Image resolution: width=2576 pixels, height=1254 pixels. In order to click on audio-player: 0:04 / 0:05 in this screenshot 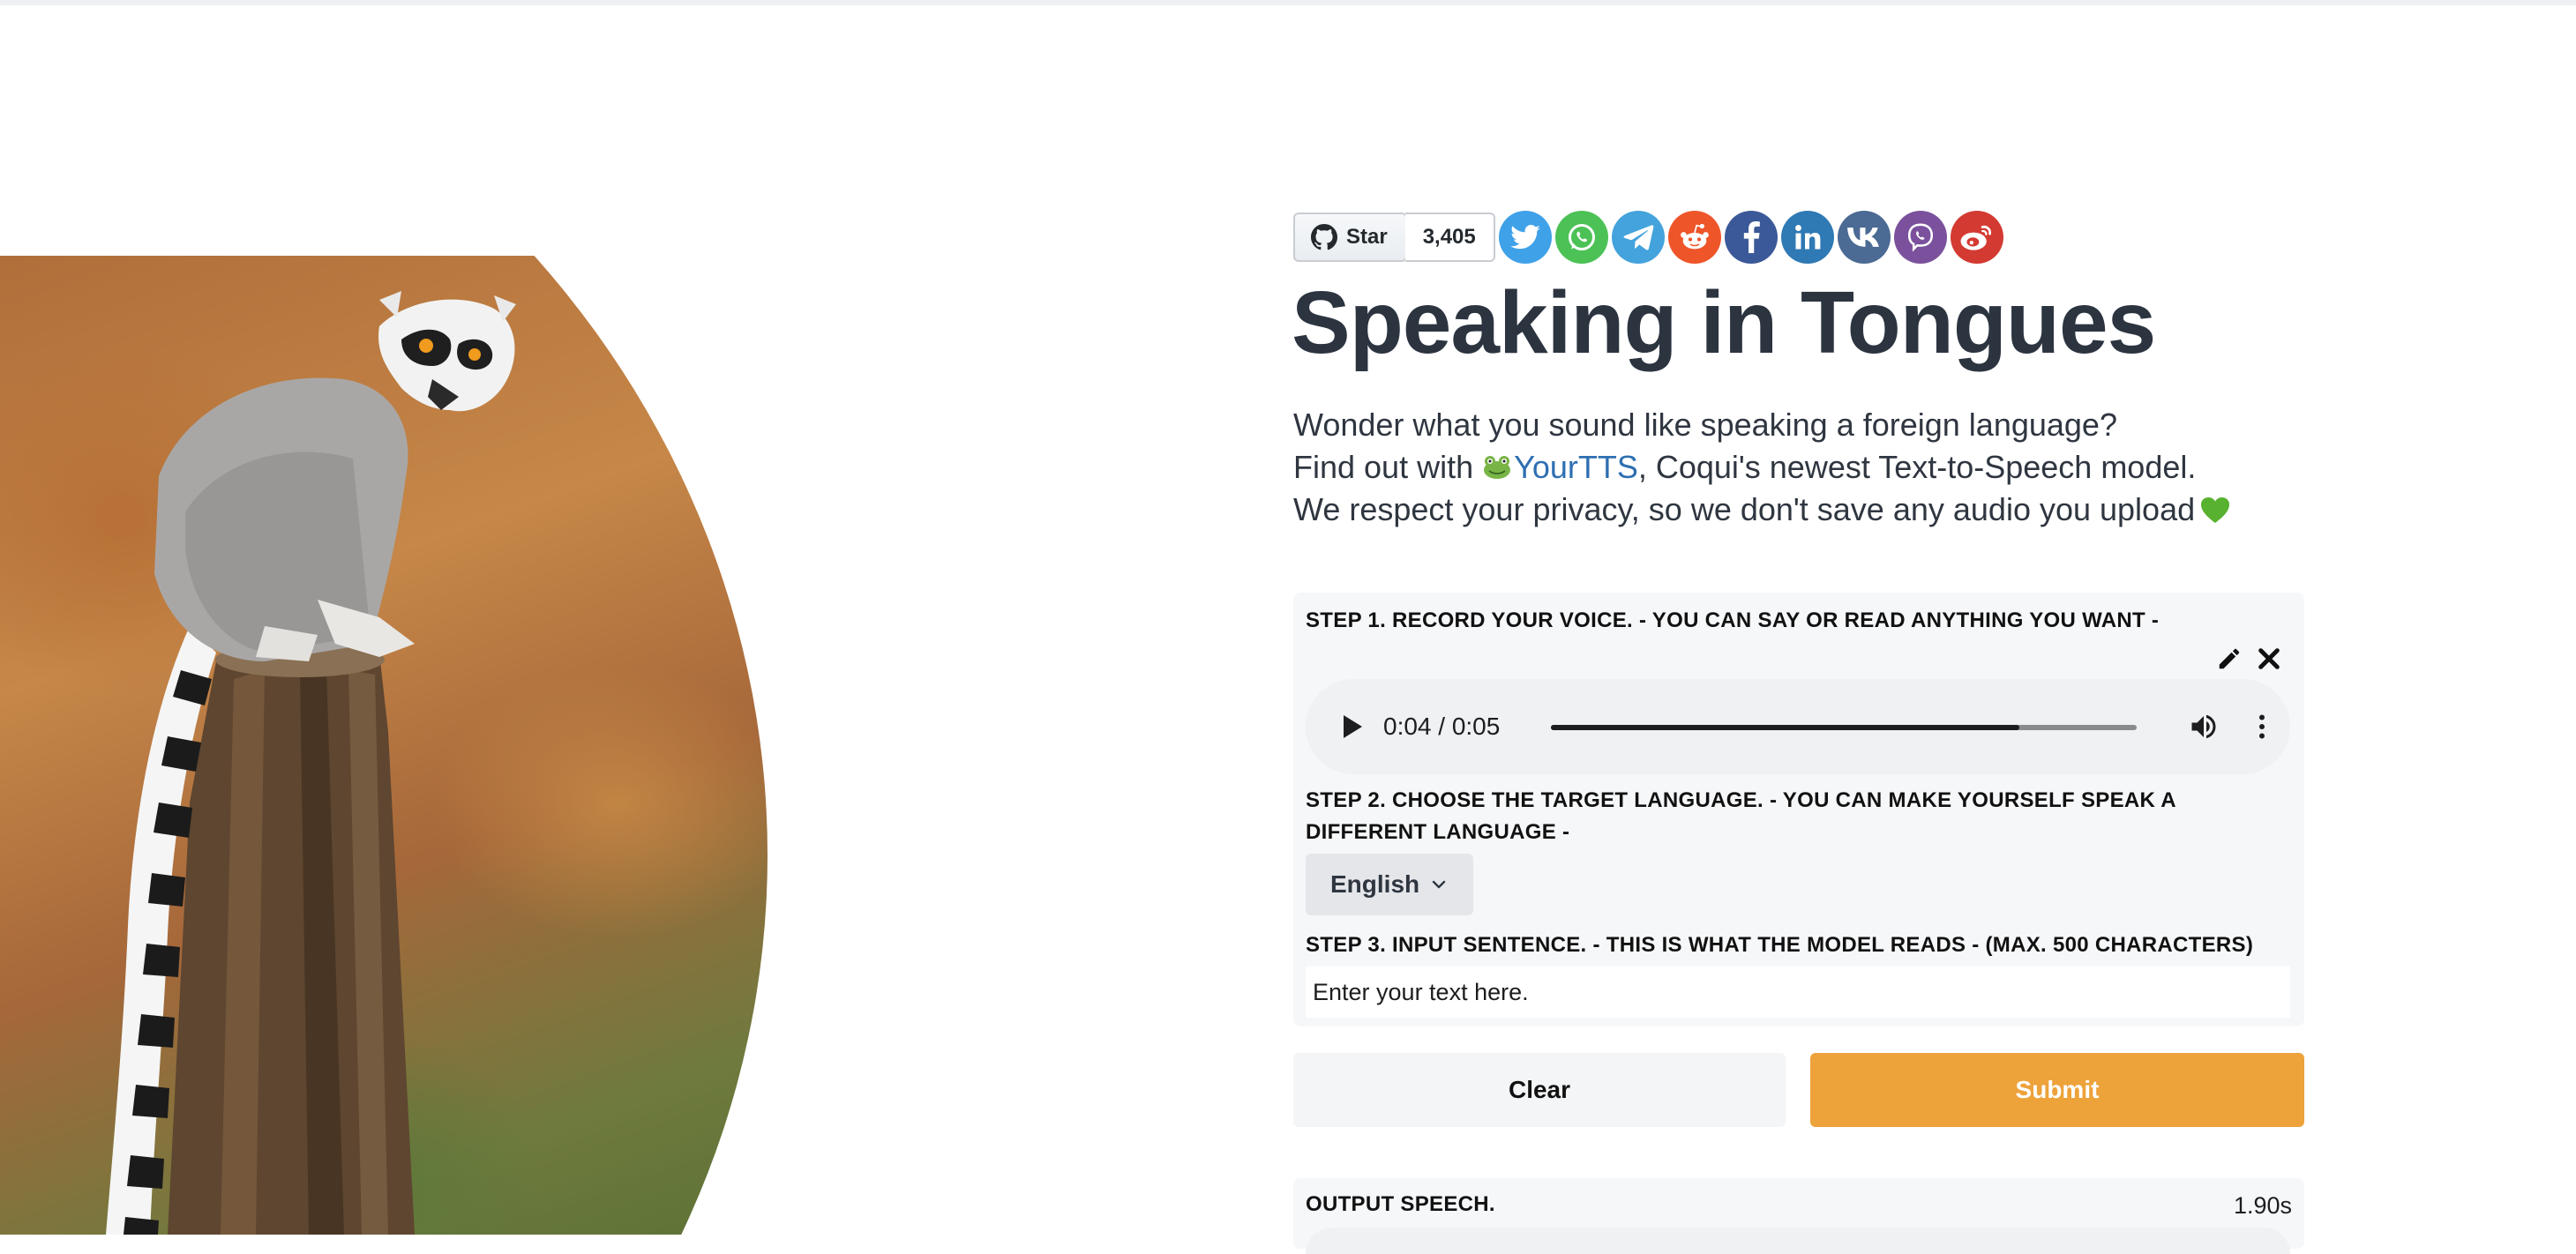, I will do `click(1798, 726)`.